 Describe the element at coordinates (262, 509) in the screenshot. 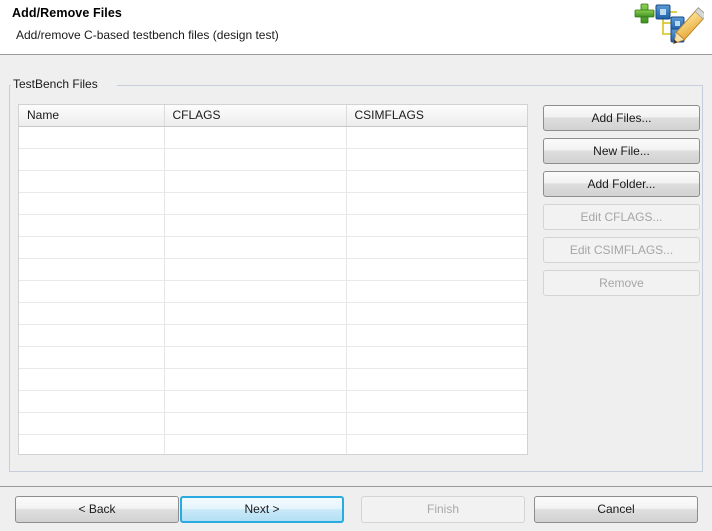

I see `next-button: Next >` at that location.